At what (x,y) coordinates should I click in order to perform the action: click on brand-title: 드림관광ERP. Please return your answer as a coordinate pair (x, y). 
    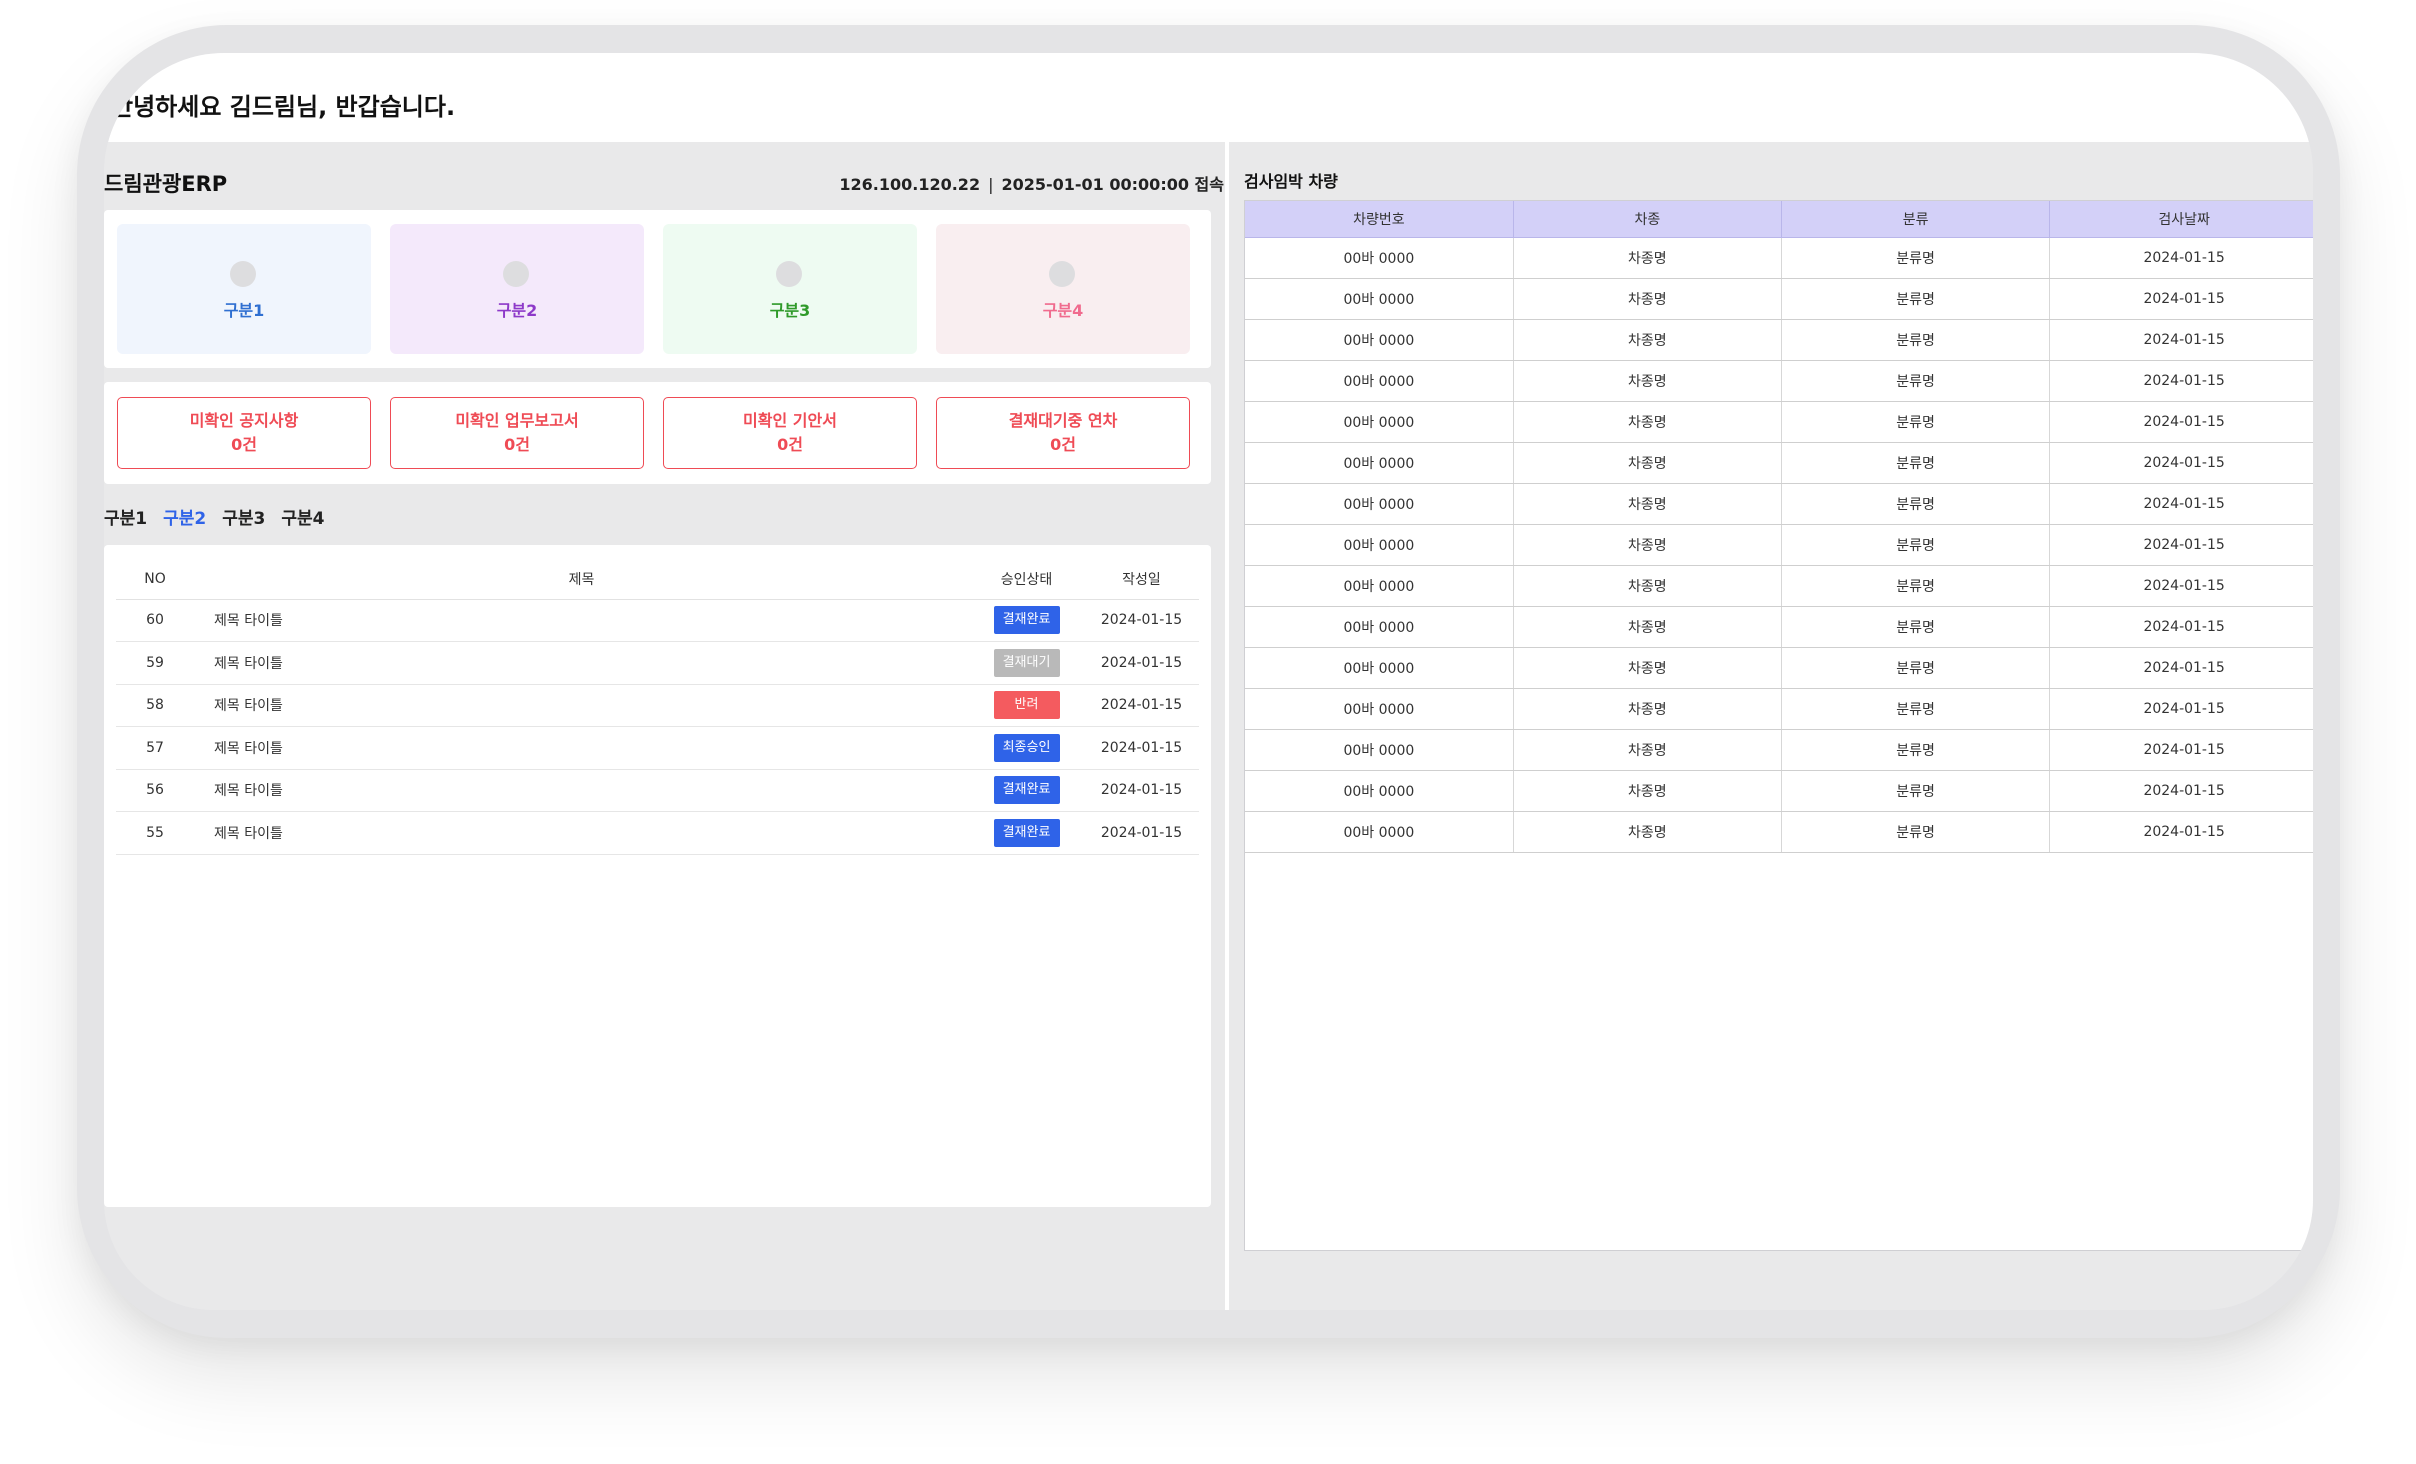
    Looking at the image, I should click on (166, 184).